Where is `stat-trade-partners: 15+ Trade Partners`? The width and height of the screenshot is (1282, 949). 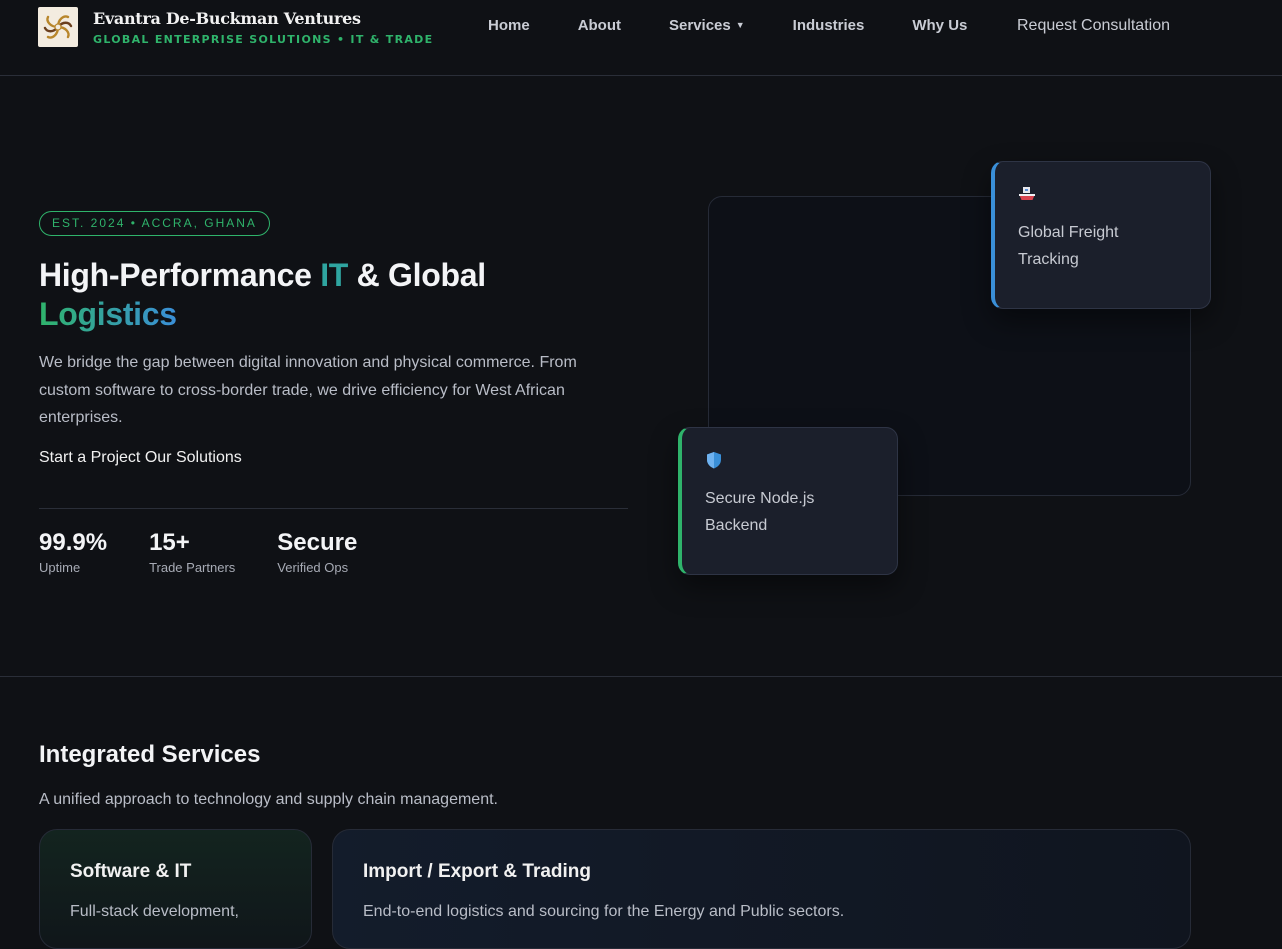
stat-trade-partners: 15+ Trade Partners is located at coordinates (192, 551).